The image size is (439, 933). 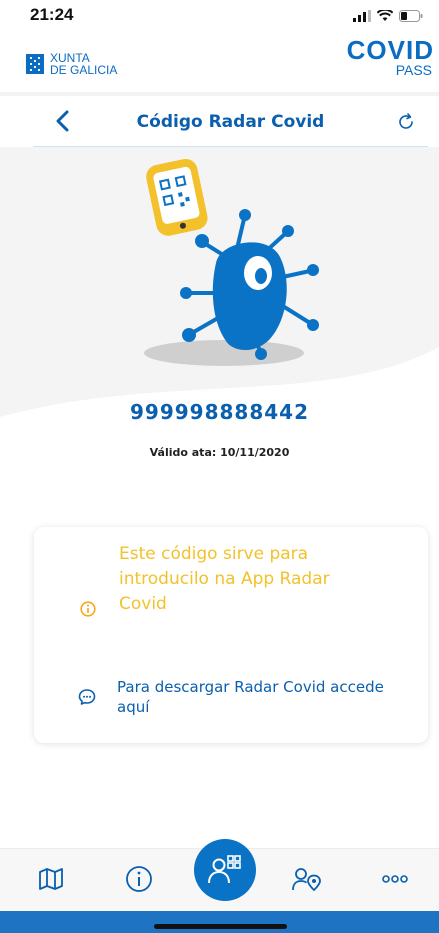 What do you see at coordinates (257, 697) in the screenshot?
I see `download-link-text: Para descargar Radar Covid accede aquí` at bounding box center [257, 697].